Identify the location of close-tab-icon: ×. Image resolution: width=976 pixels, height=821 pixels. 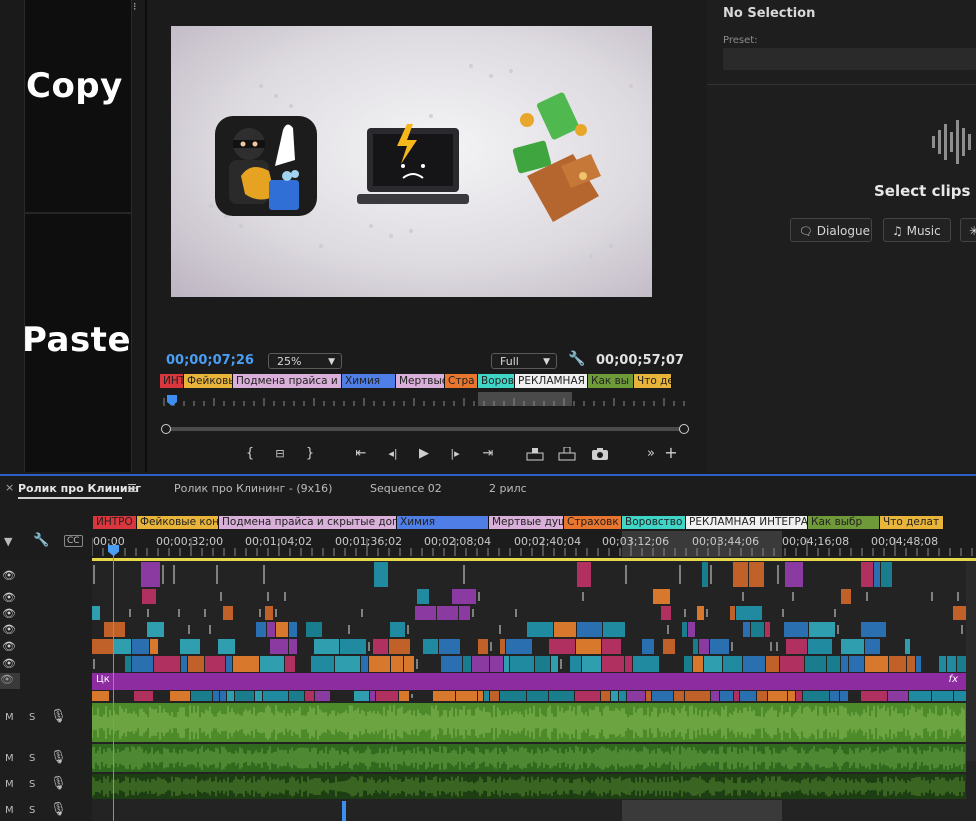
(9, 487).